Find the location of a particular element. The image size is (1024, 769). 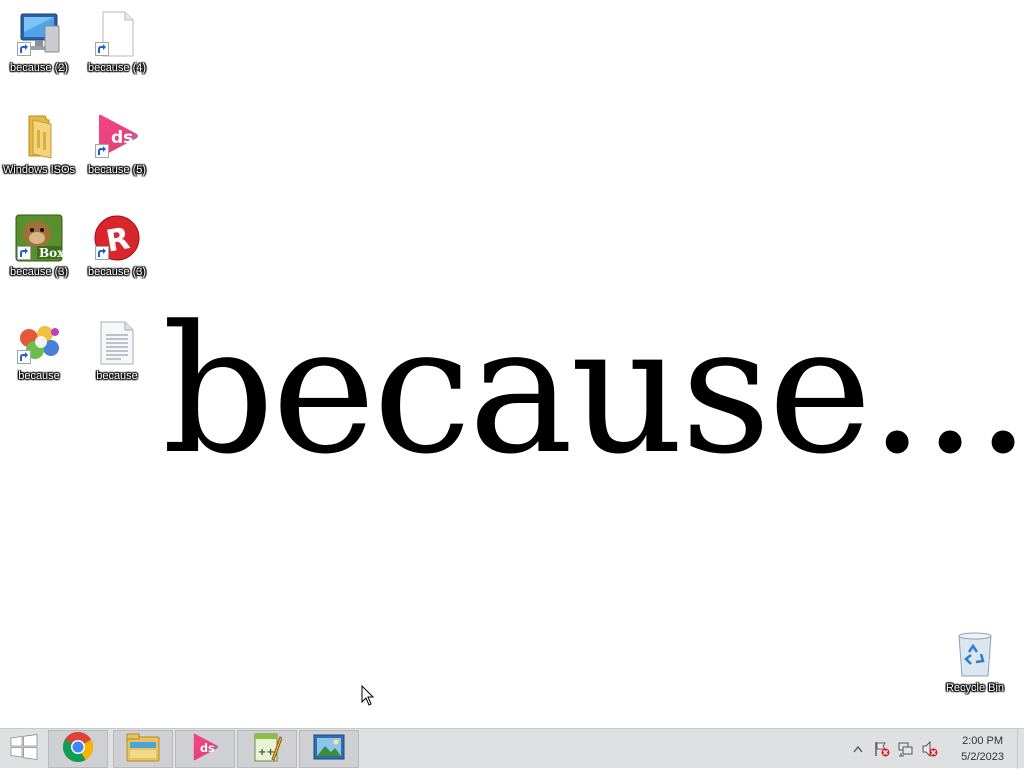

recycle-bin-icon is located at coordinates (975, 654).